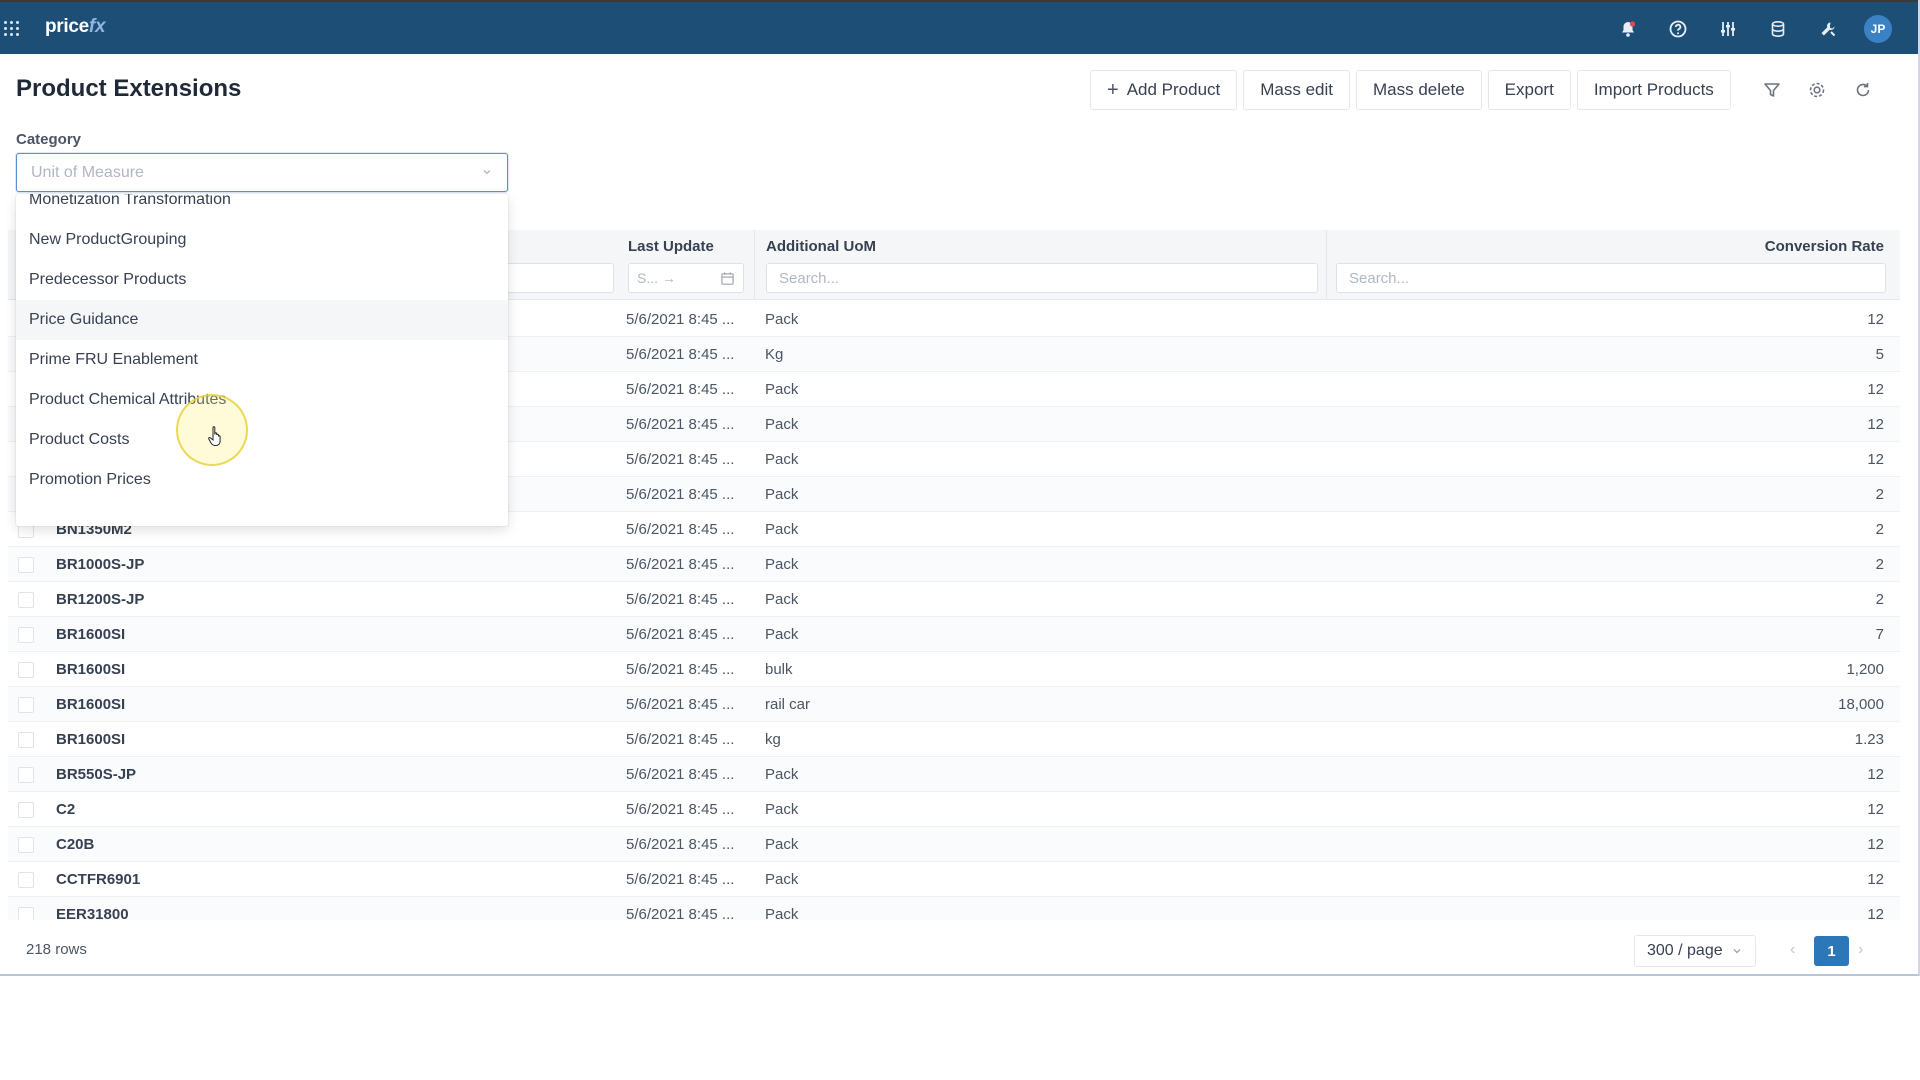  Describe the element at coordinates (1824, 246) in the screenshot. I see `column-conversion-rate: Conversion Rate` at that location.